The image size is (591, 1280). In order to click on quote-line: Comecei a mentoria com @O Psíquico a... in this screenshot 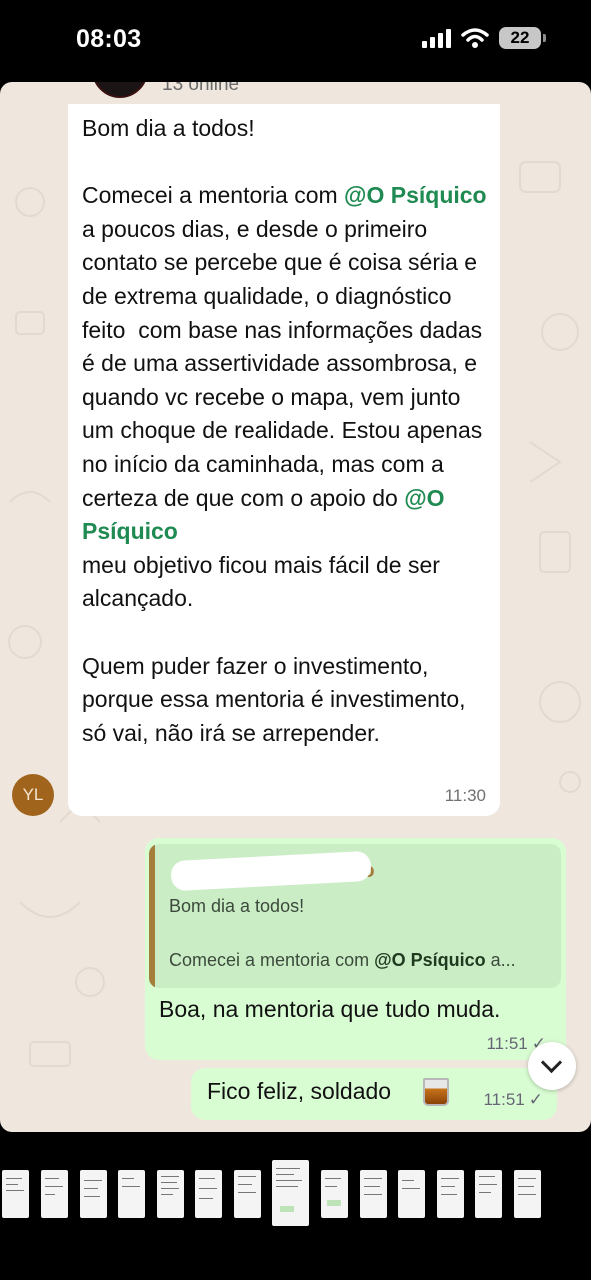, I will do `click(342, 960)`.